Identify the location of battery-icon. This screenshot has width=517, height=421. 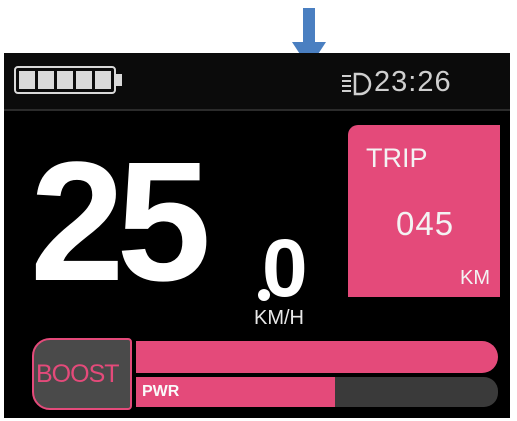
(68, 80).